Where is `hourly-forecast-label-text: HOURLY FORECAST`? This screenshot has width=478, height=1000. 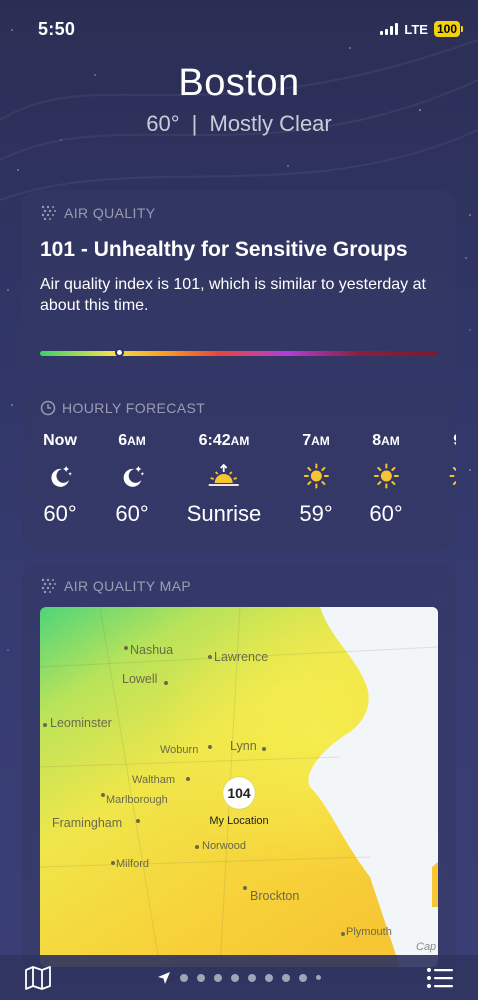
hourly-forecast-label-text: HOURLY FORECAST is located at coordinates (134, 408).